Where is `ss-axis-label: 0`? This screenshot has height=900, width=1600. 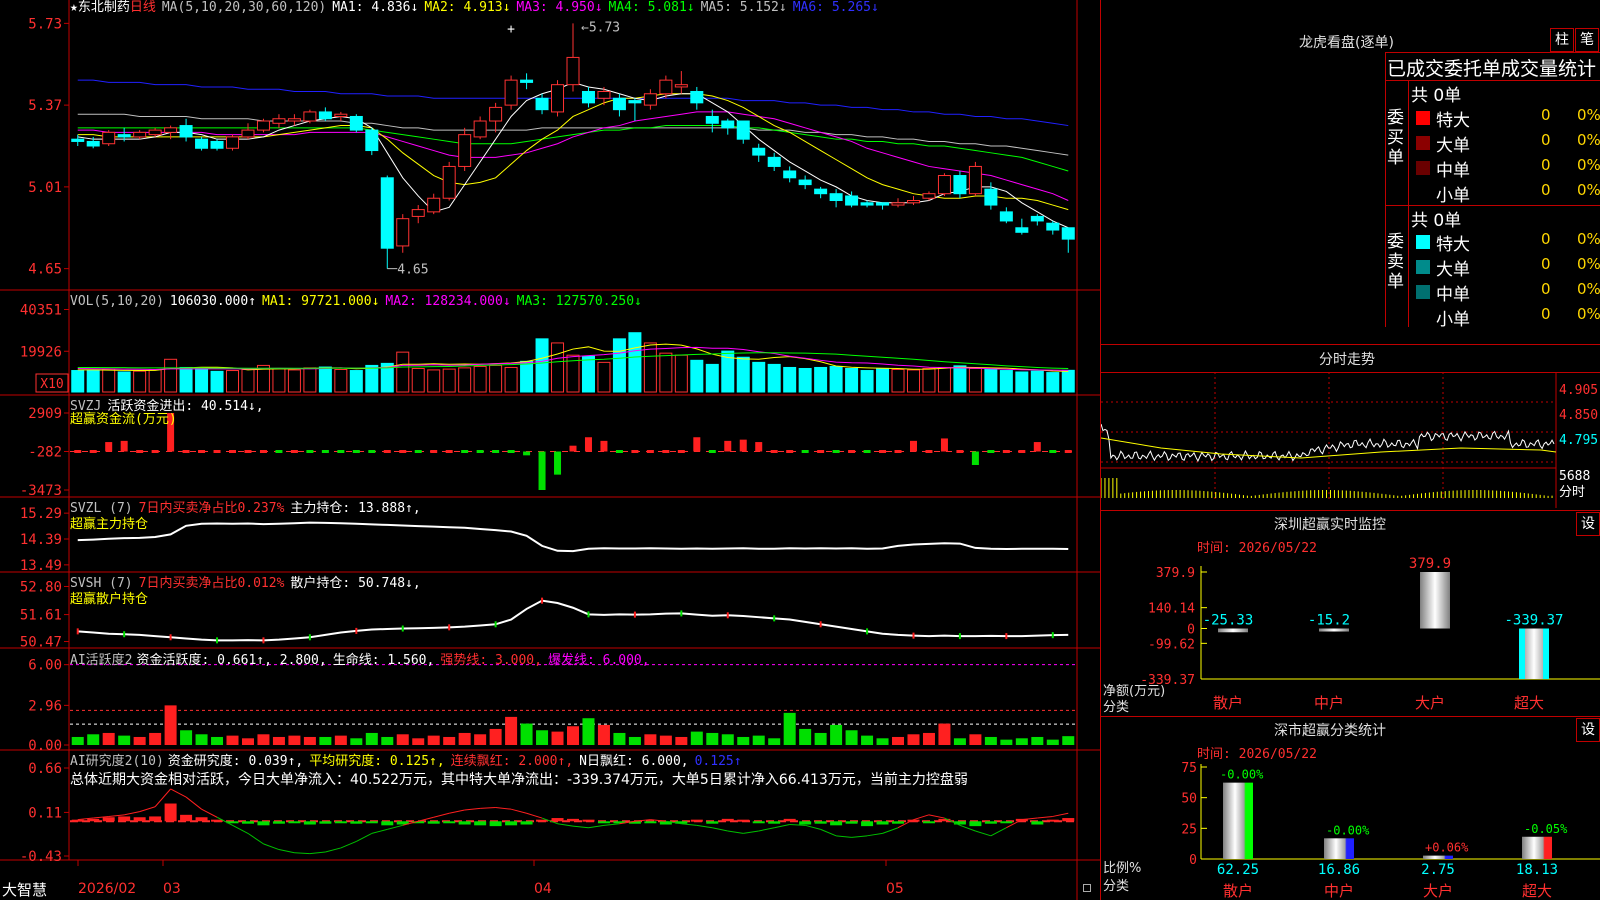 ss-axis-label: 0 is located at coordinates (1193, 860).